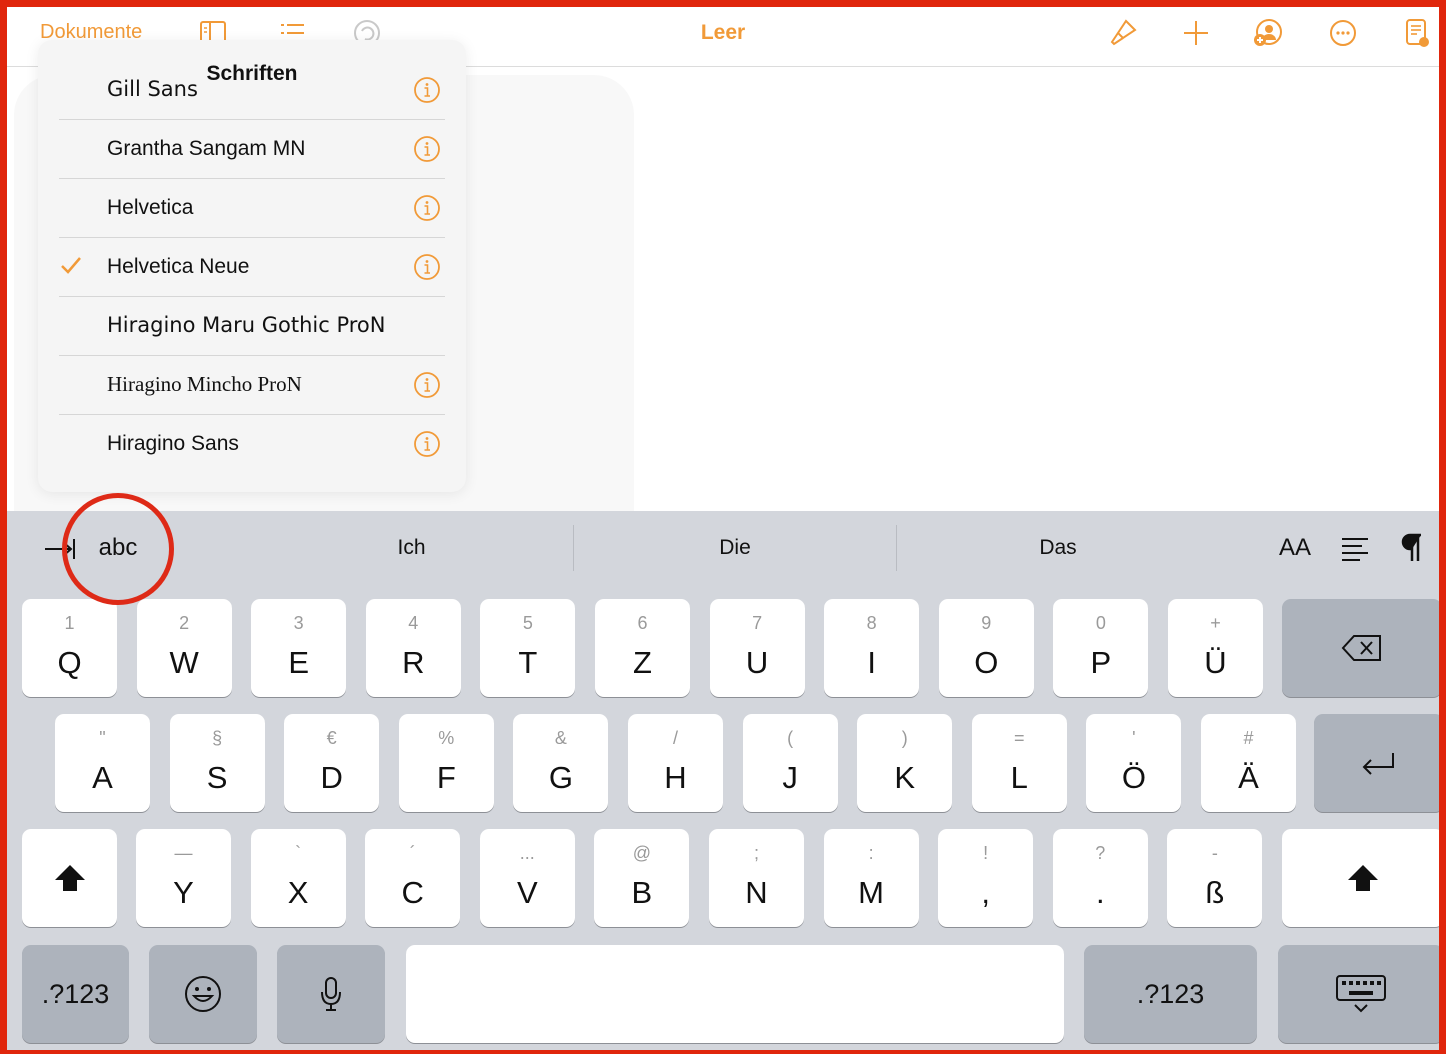  I want to click on key-7: :M, so click(871, 878).